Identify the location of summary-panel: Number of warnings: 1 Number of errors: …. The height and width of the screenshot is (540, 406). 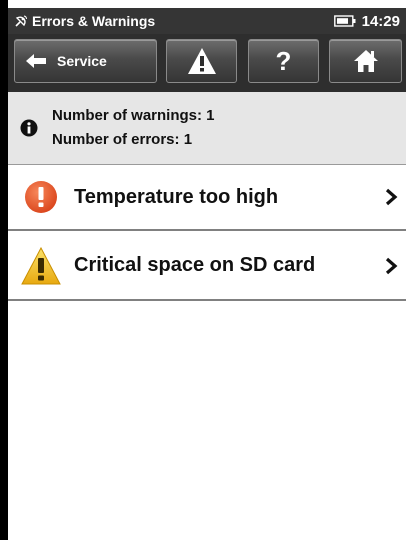
(207, 128).